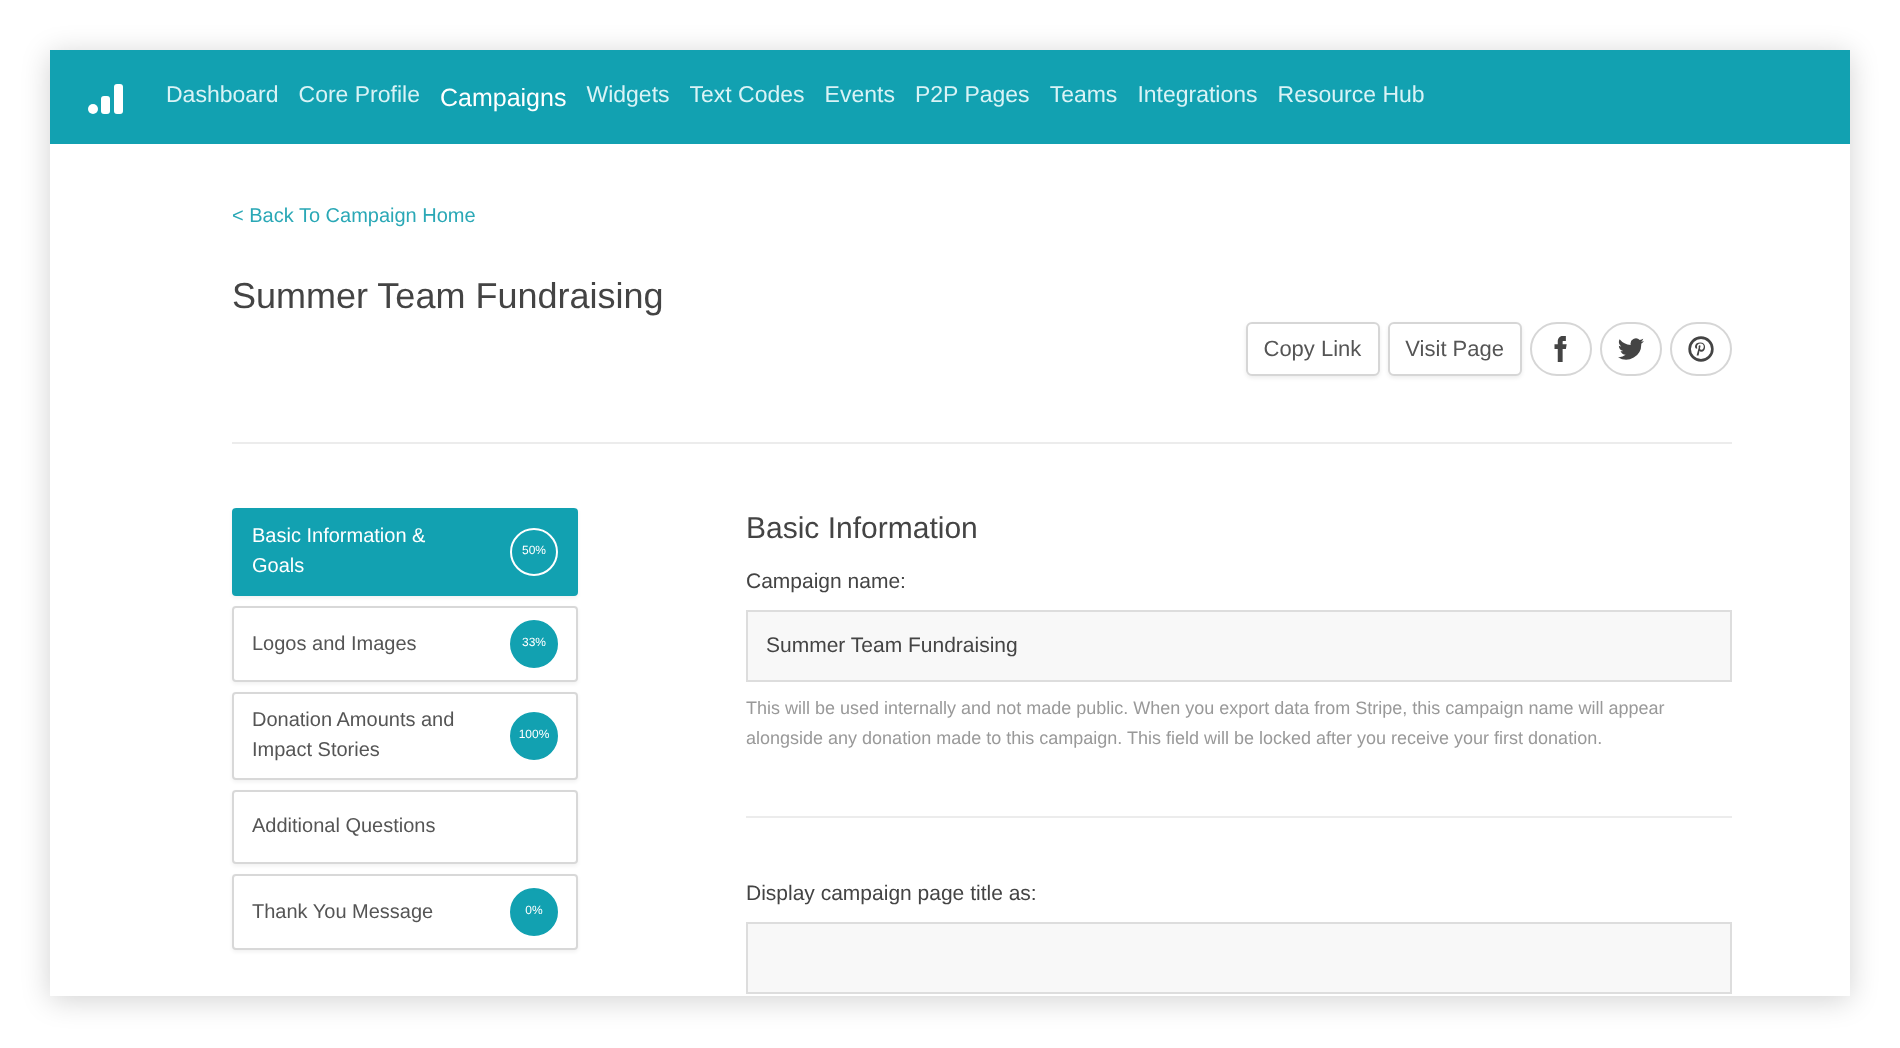  Describe the element at coordinates (222, 97) in the screenshot. I see `nav-link: Dashboard` at that location.